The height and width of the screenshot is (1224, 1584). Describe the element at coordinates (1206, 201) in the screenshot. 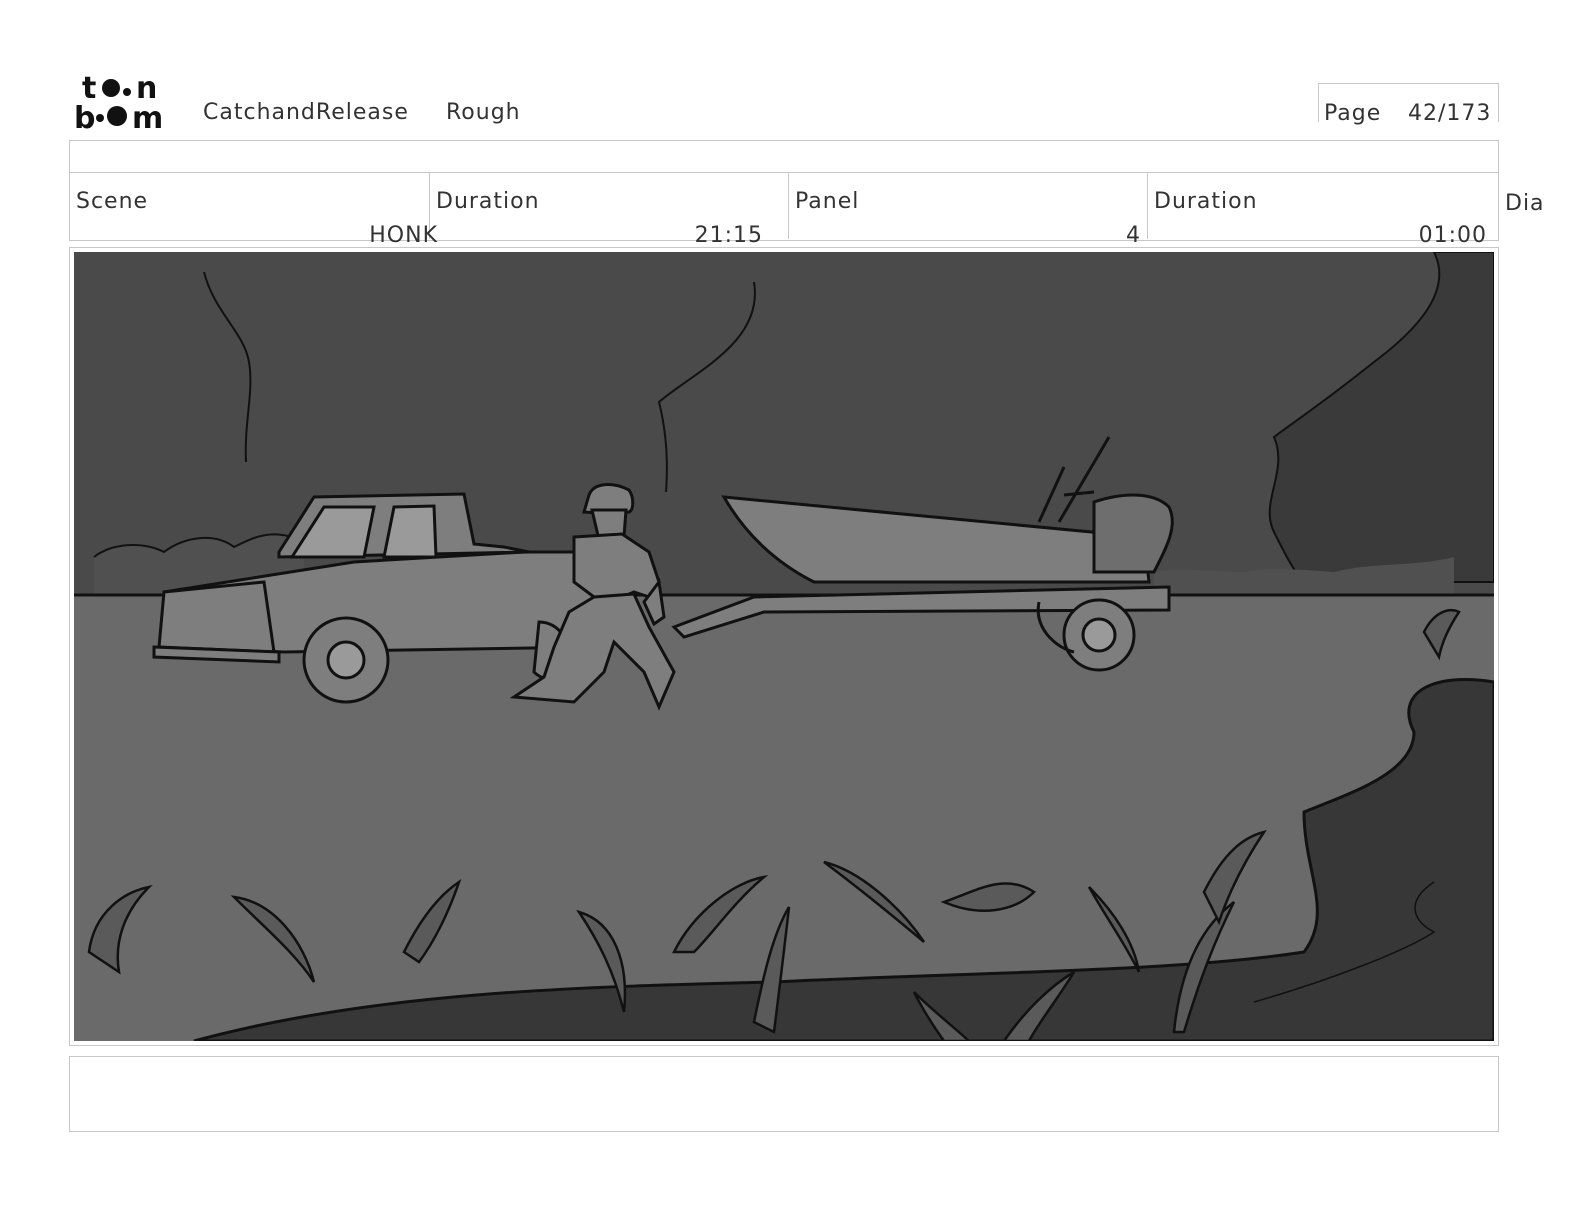

I see `panel-duration-label: Duration` at that location.